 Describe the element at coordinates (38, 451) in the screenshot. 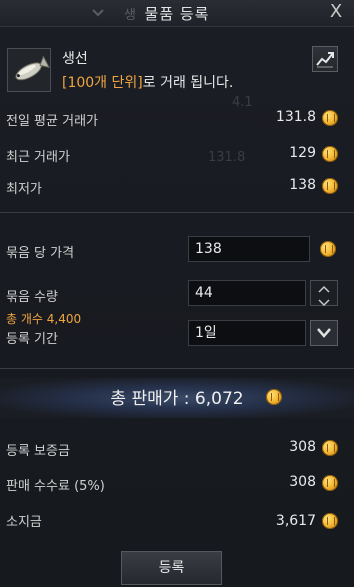

I see `deposit-label: 등록 보증금` at that location.